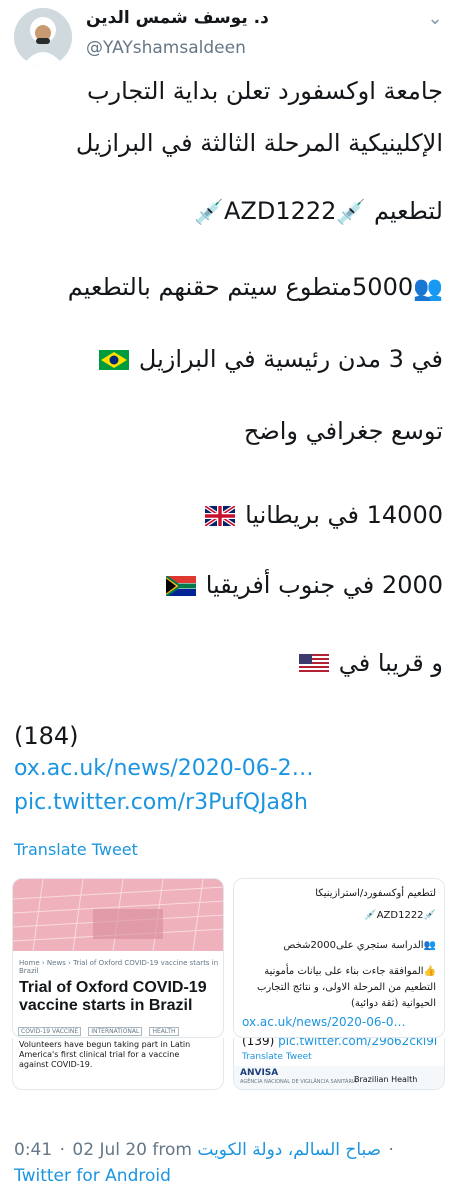 The width and height of the screenshot is (455, 1200). I want to click on quoted-approval-text: الموافقة جاءت بناء على بيانات مأمونية, so click(344, 971).